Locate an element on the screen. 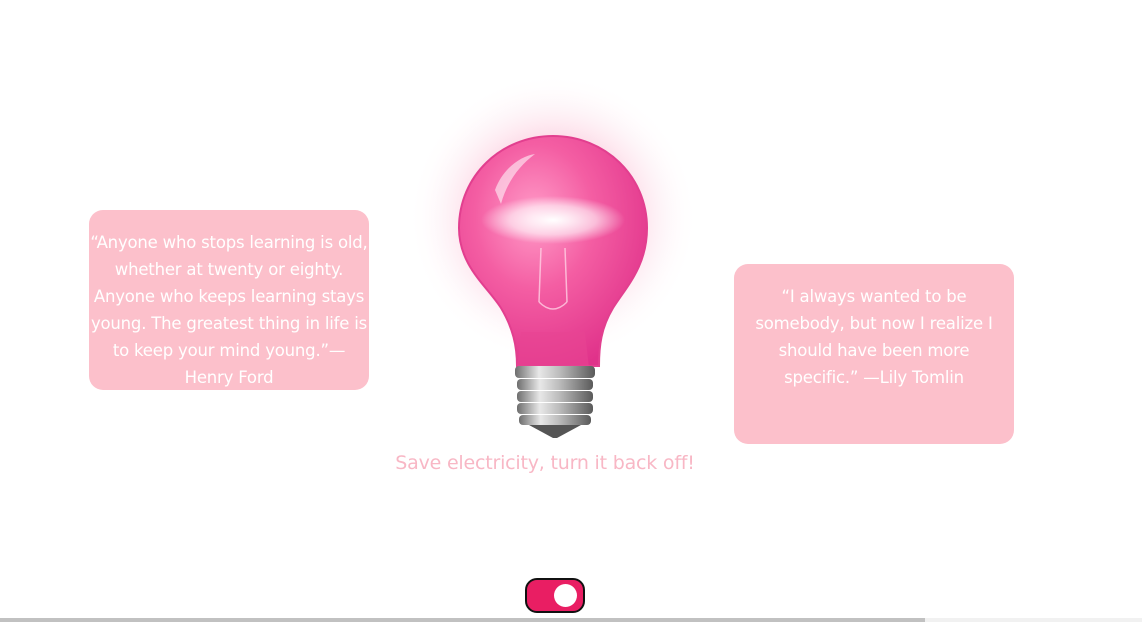 Image resolution: width=1142 pixels, height=622 pixels. lightbulb-icon is located at coordinates (553, 255).